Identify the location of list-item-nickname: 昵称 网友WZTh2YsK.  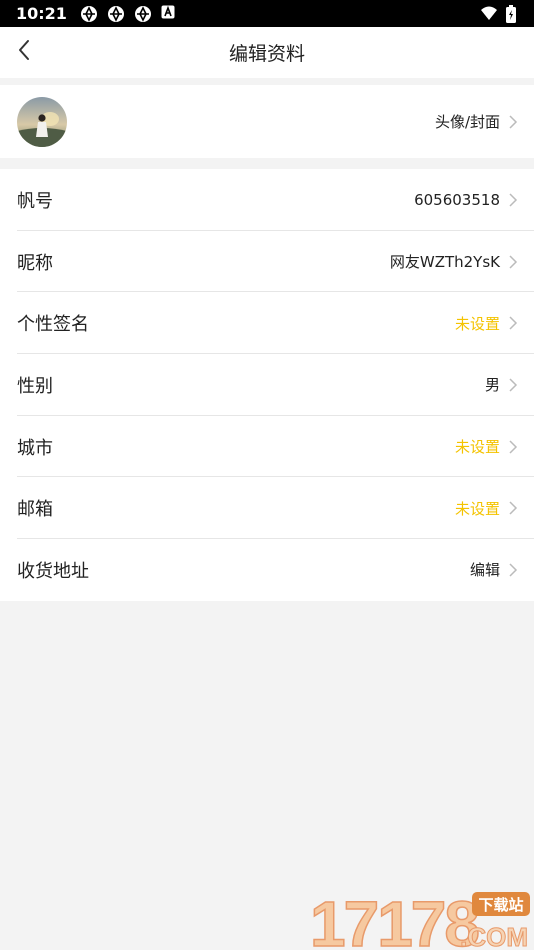
(267, 262).